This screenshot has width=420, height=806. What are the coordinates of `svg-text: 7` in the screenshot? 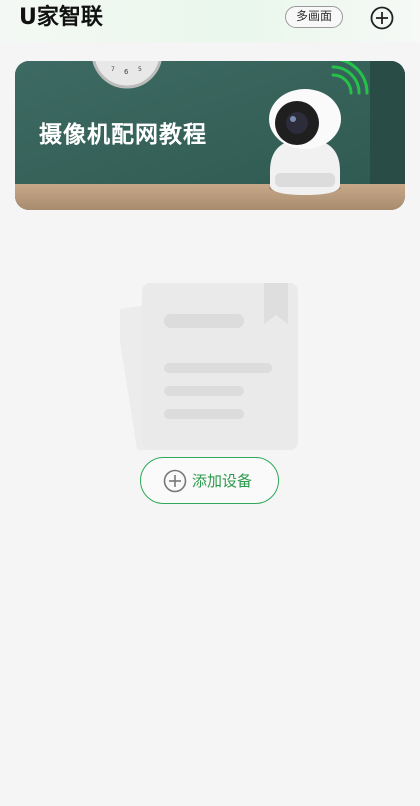 It's located at (113, 69).